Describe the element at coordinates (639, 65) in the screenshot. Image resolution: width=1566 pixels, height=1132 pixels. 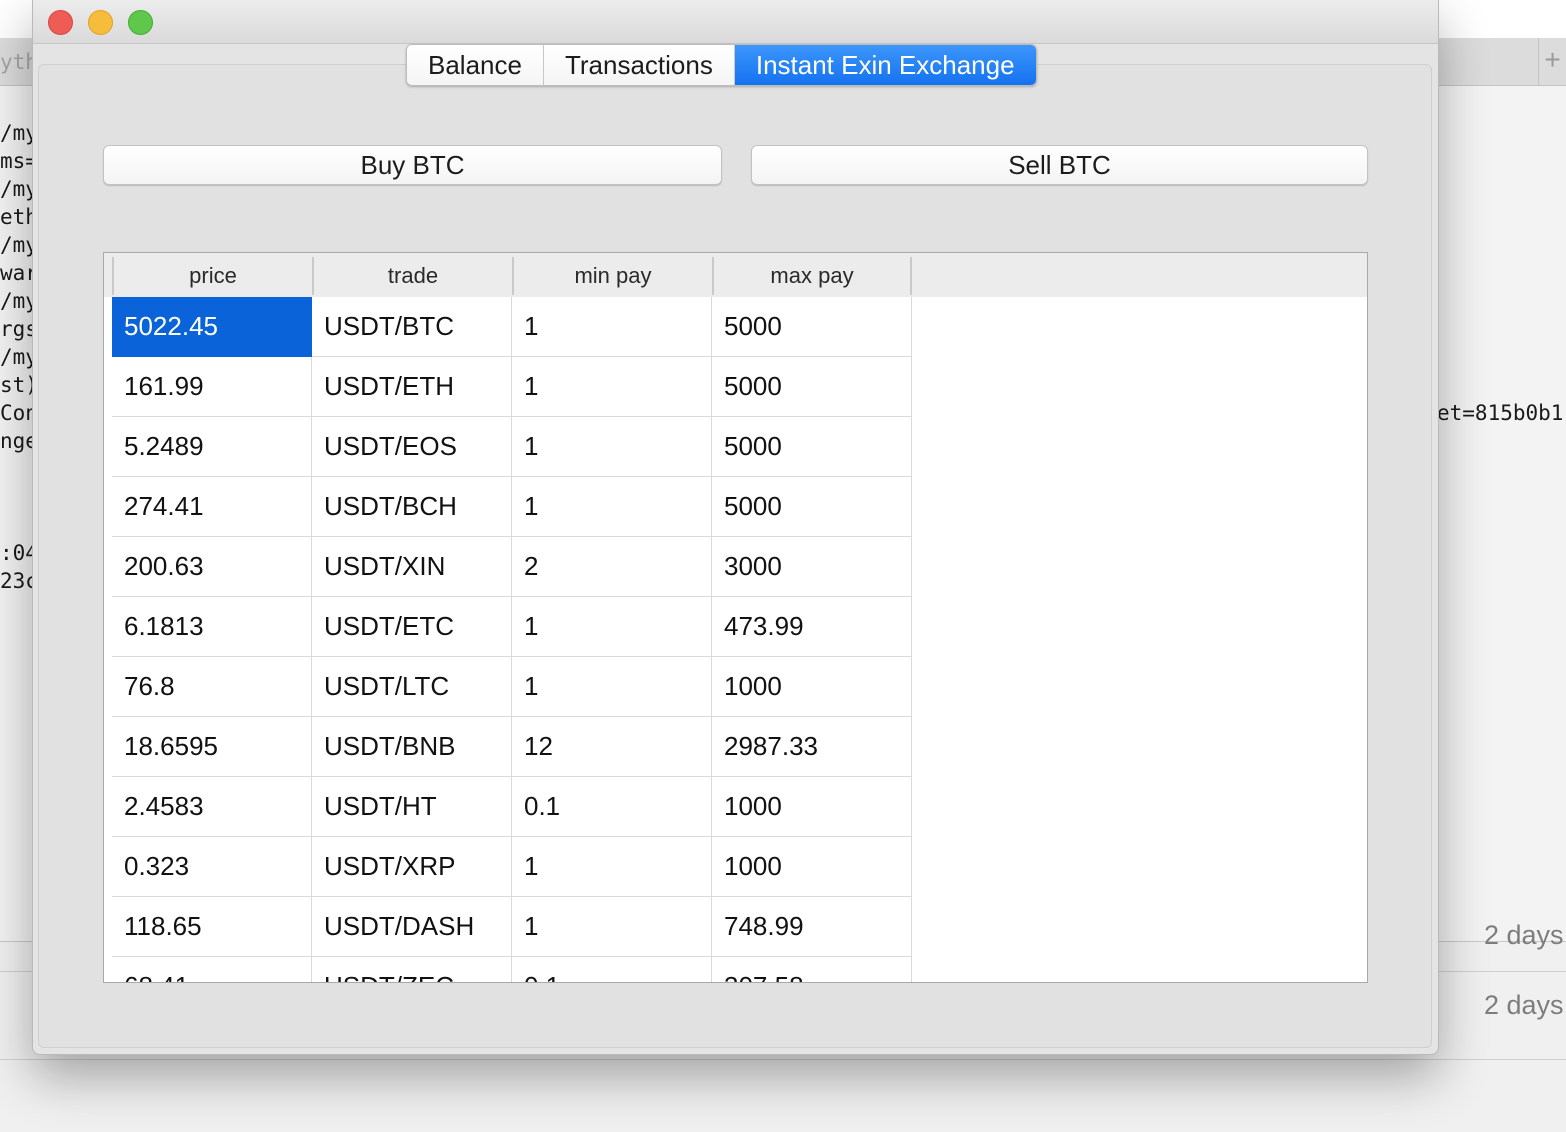
I see `tab-transactions: Transactions` at that location.